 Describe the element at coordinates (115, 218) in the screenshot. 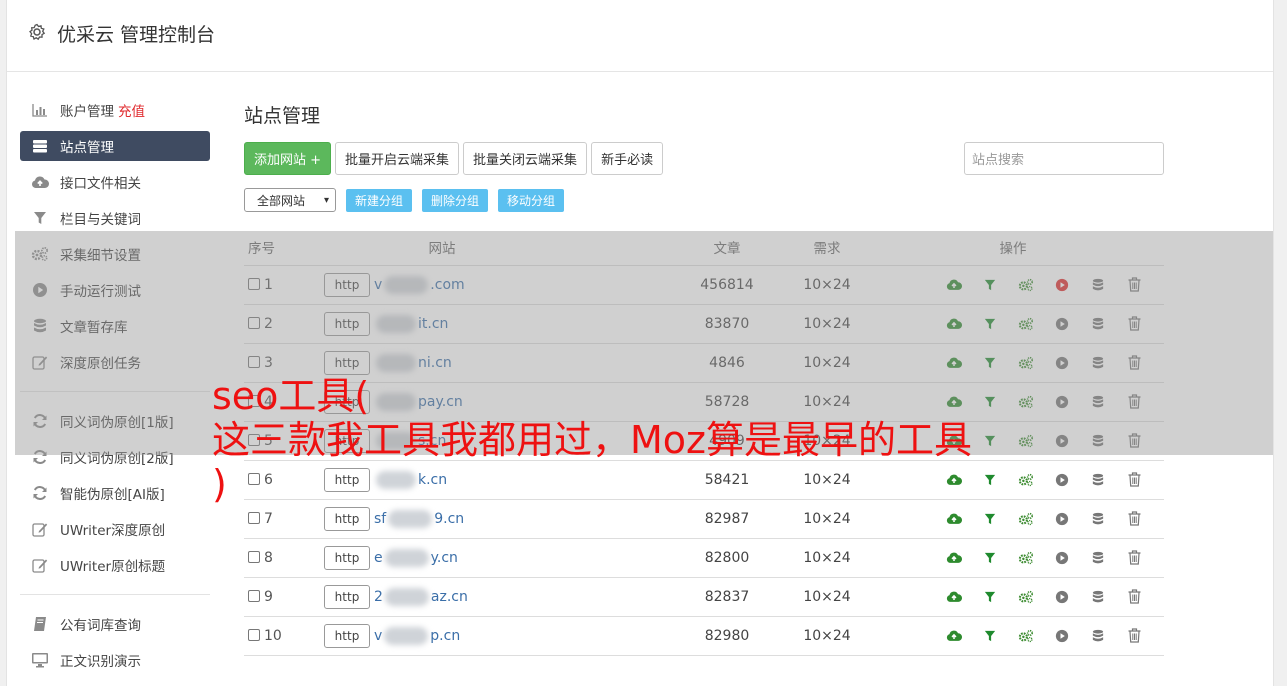

I see `sidebar-item-a-3: 栏目与关键词` at that location.